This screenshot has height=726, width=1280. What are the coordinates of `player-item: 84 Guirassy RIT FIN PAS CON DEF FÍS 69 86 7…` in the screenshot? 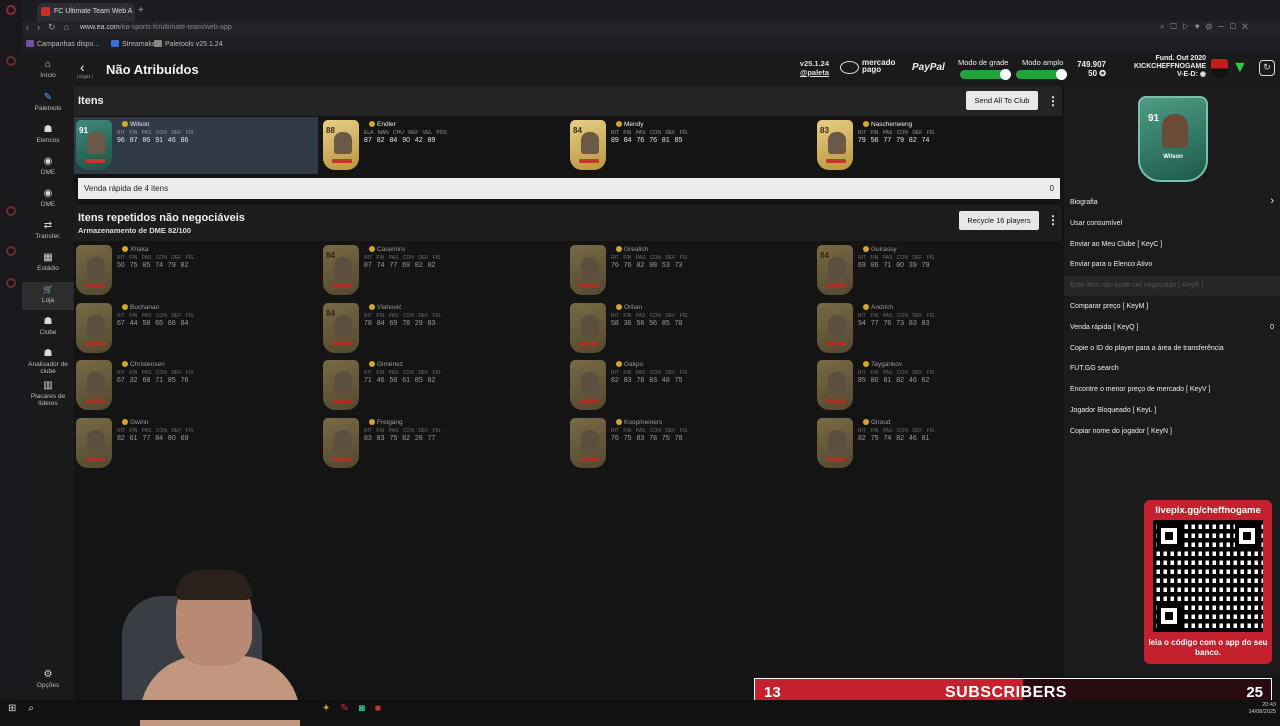 It's located at (937, 270).